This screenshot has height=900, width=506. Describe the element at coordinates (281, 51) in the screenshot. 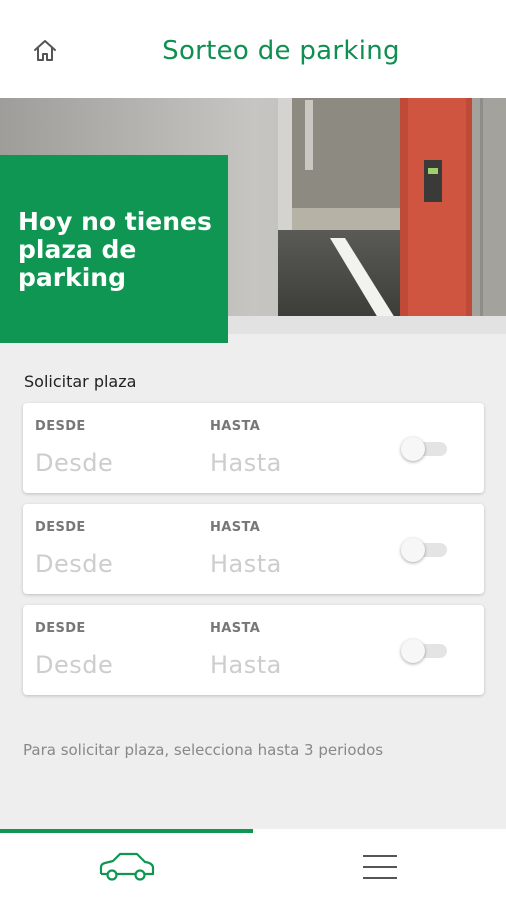

I see `page-title: Sorteo de parking` at that location.